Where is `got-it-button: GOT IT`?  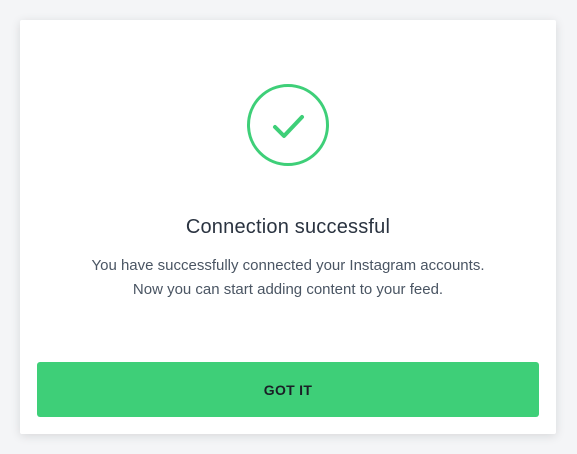 got-it-button: GOT IT is located at coordinates (288, 389).